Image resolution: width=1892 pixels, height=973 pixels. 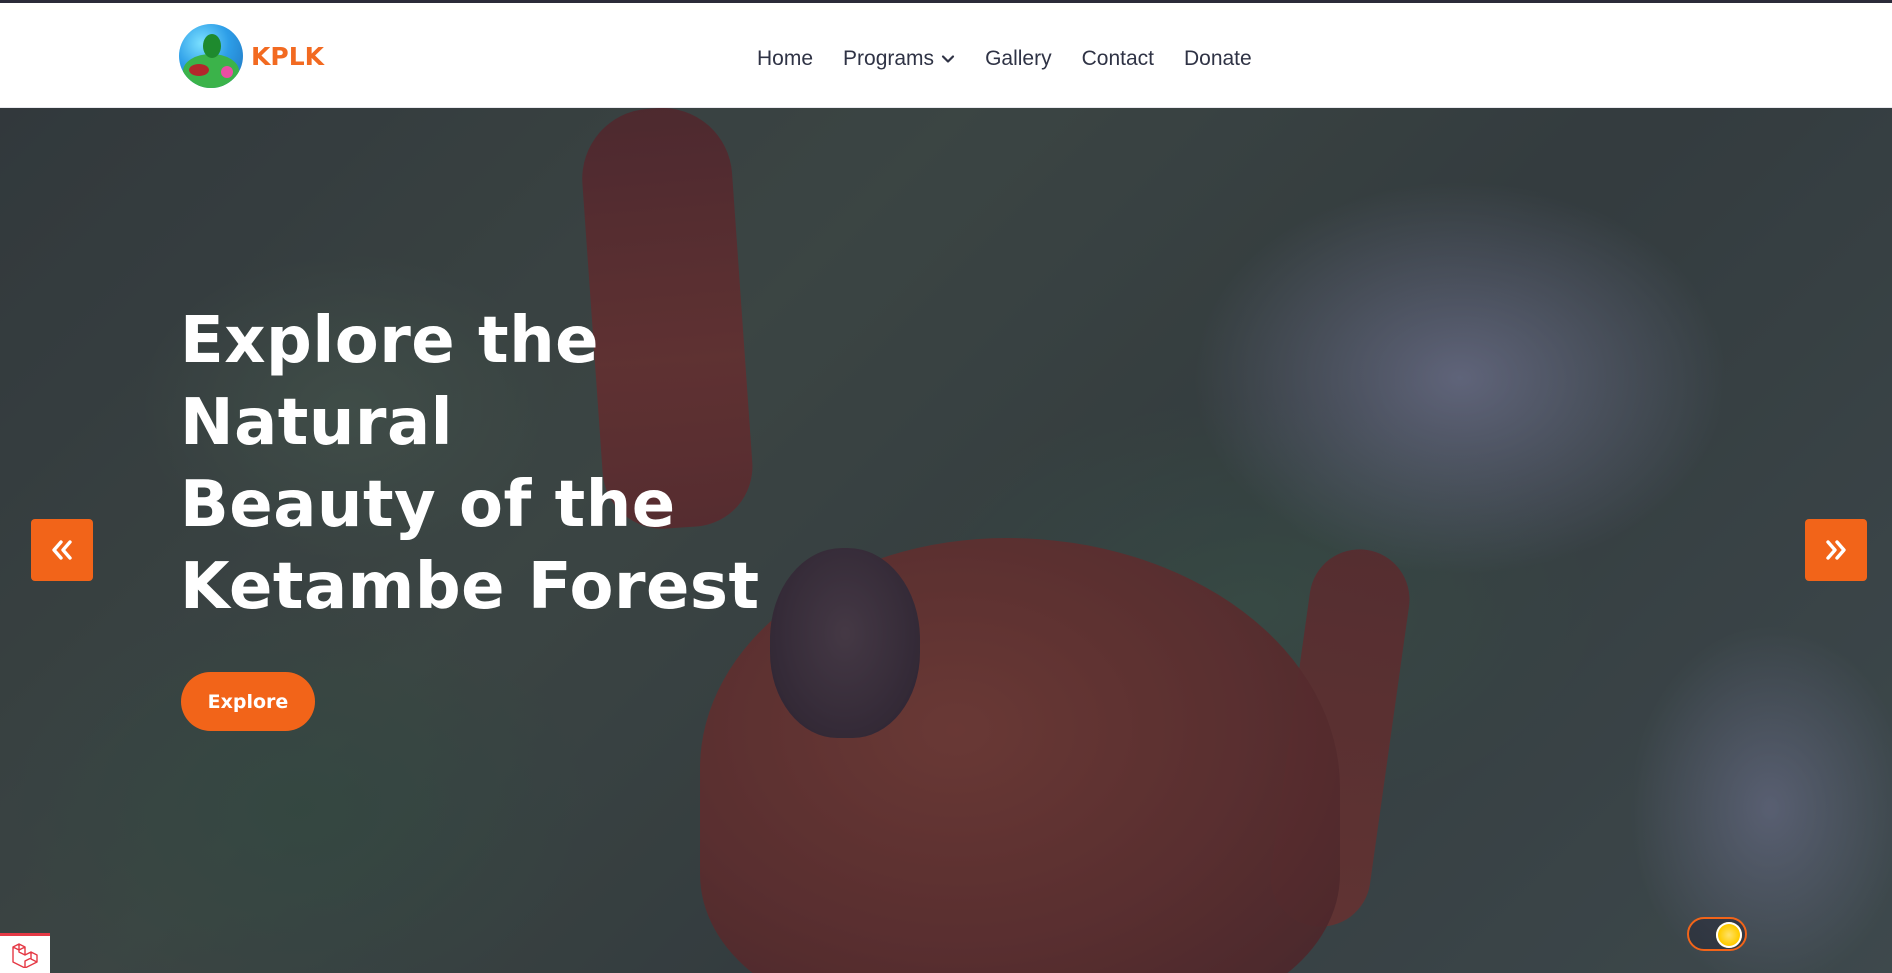 I want to click on explore-button: Explore, so click(x=248, y=701).